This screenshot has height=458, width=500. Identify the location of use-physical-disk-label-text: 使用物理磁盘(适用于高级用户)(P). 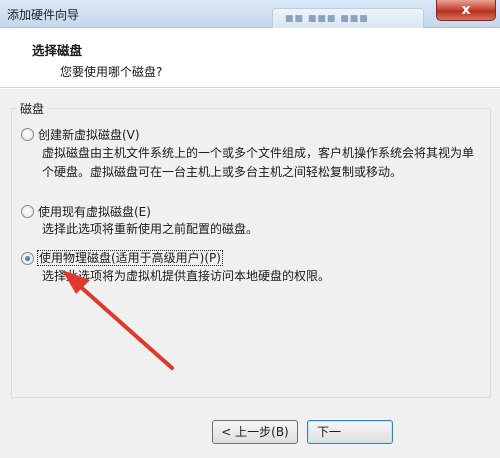
(130, 258).